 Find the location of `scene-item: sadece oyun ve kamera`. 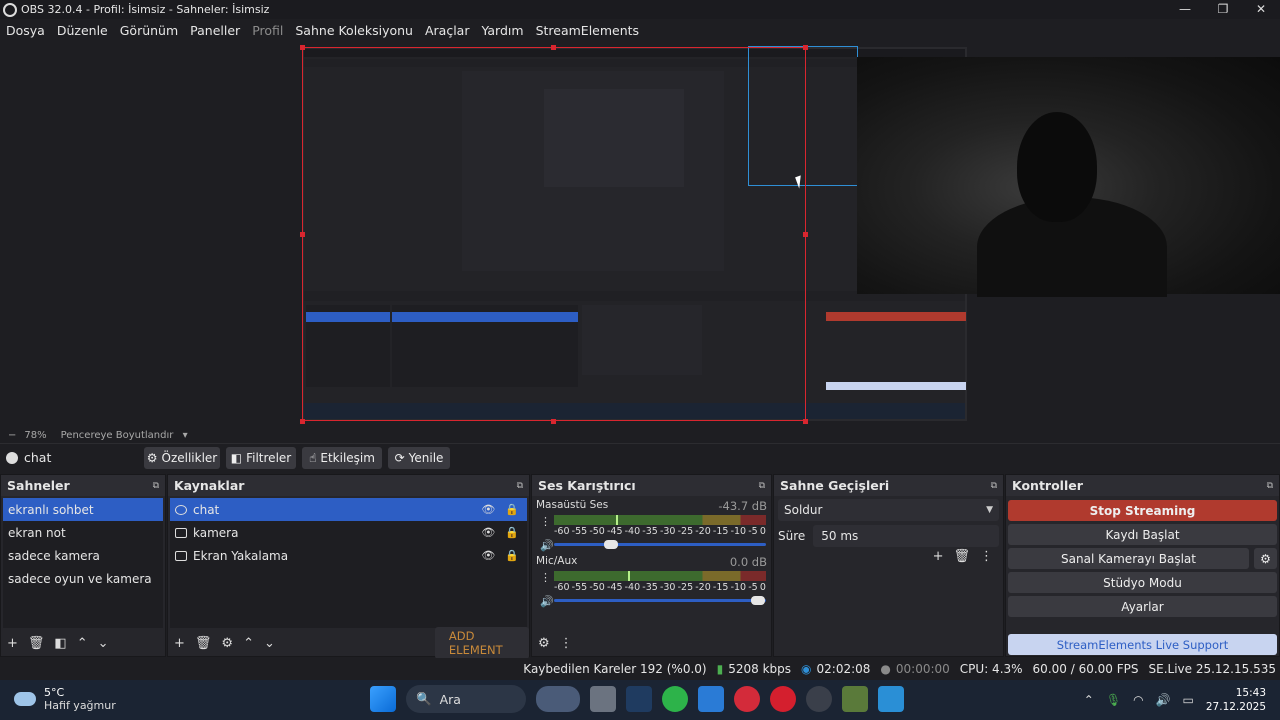

scene-item: sadece oyun ve kamera is located at coordinates (83, 578).